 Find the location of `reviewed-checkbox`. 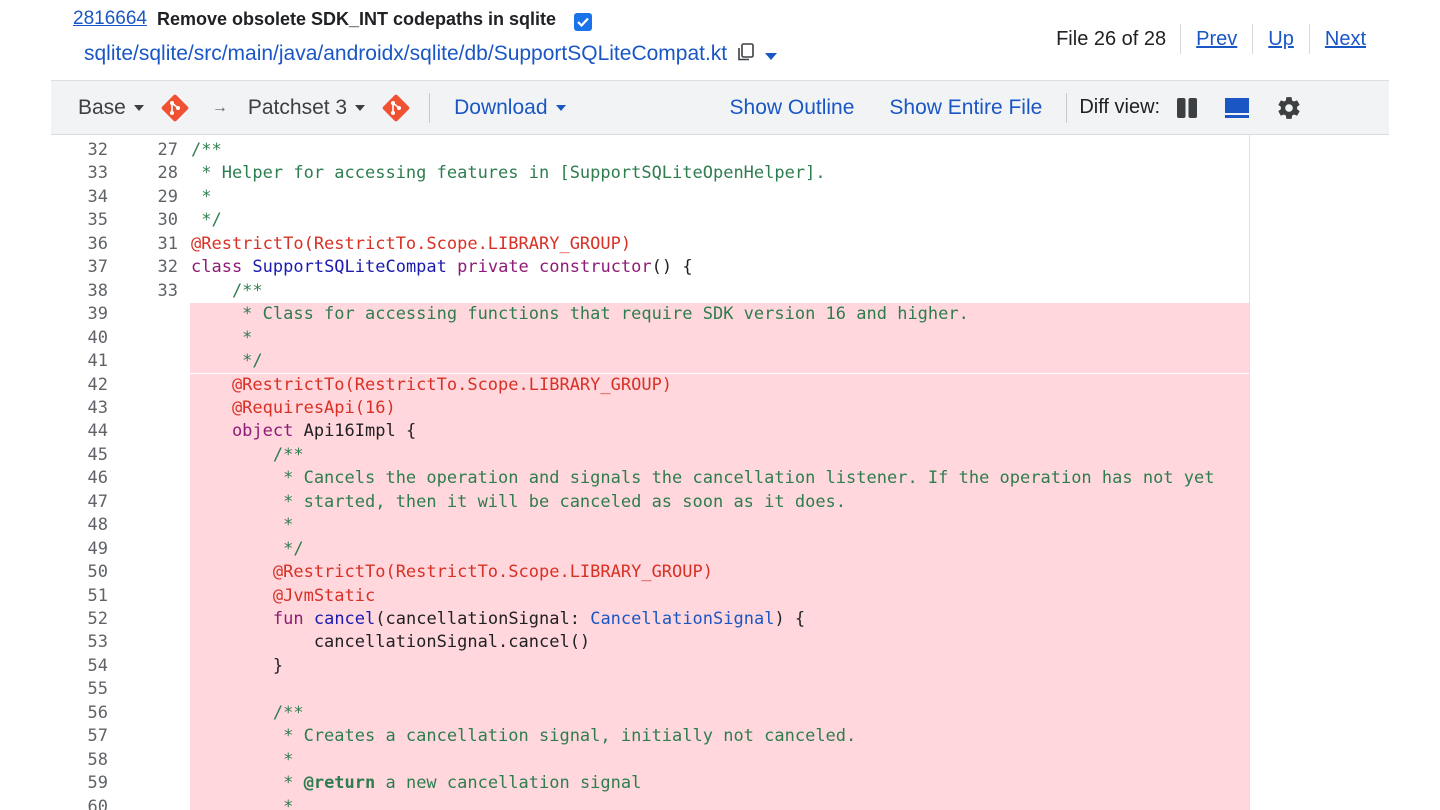

reviewed-checkbox is located at coordinates (583, 22).